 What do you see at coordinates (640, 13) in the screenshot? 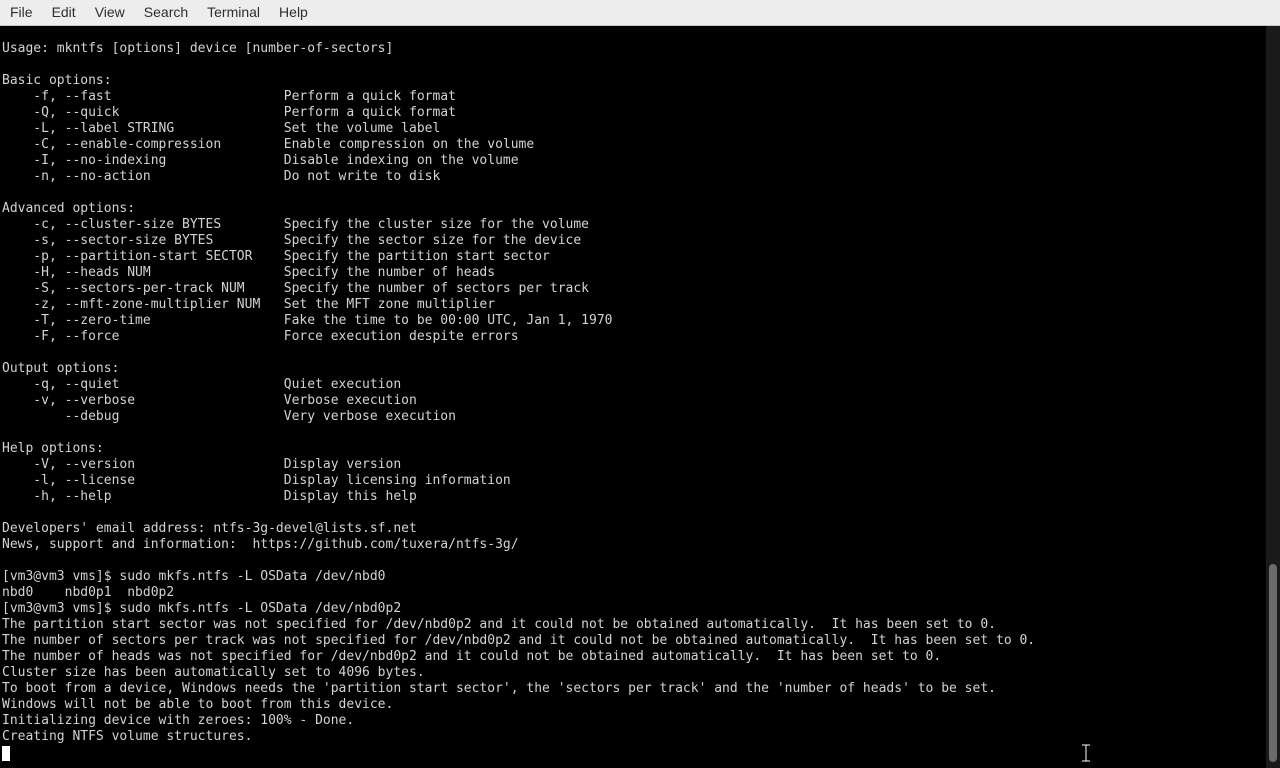
I see `menu-bar: File Edit View Search Terminal Help` at bounding box center [640, 13].